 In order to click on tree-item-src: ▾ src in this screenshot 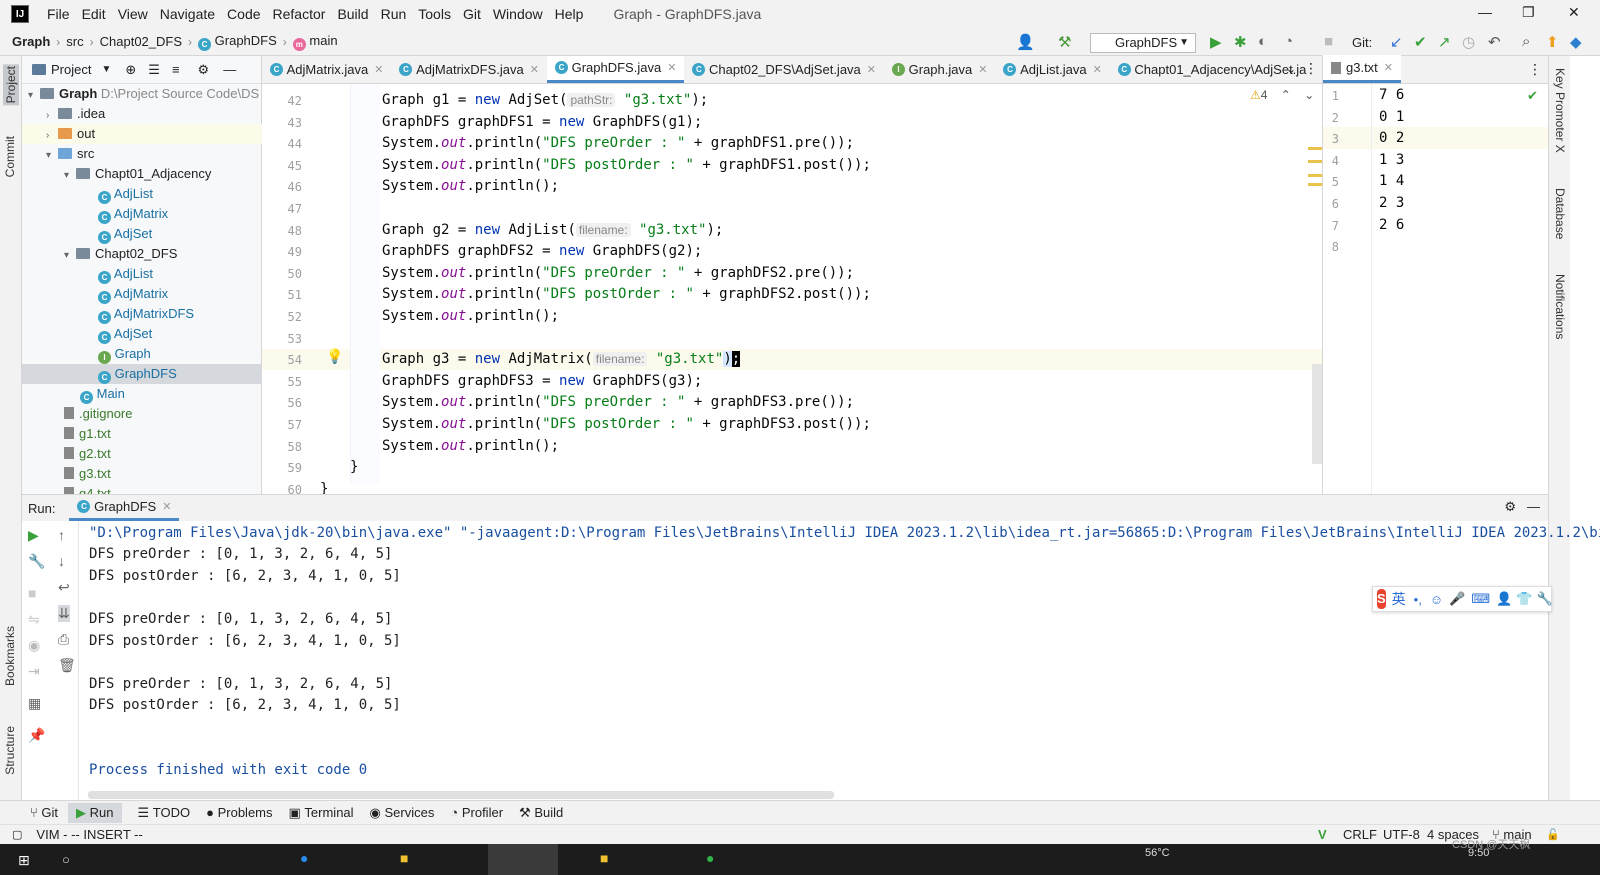, I will do `click(142, 154)`.